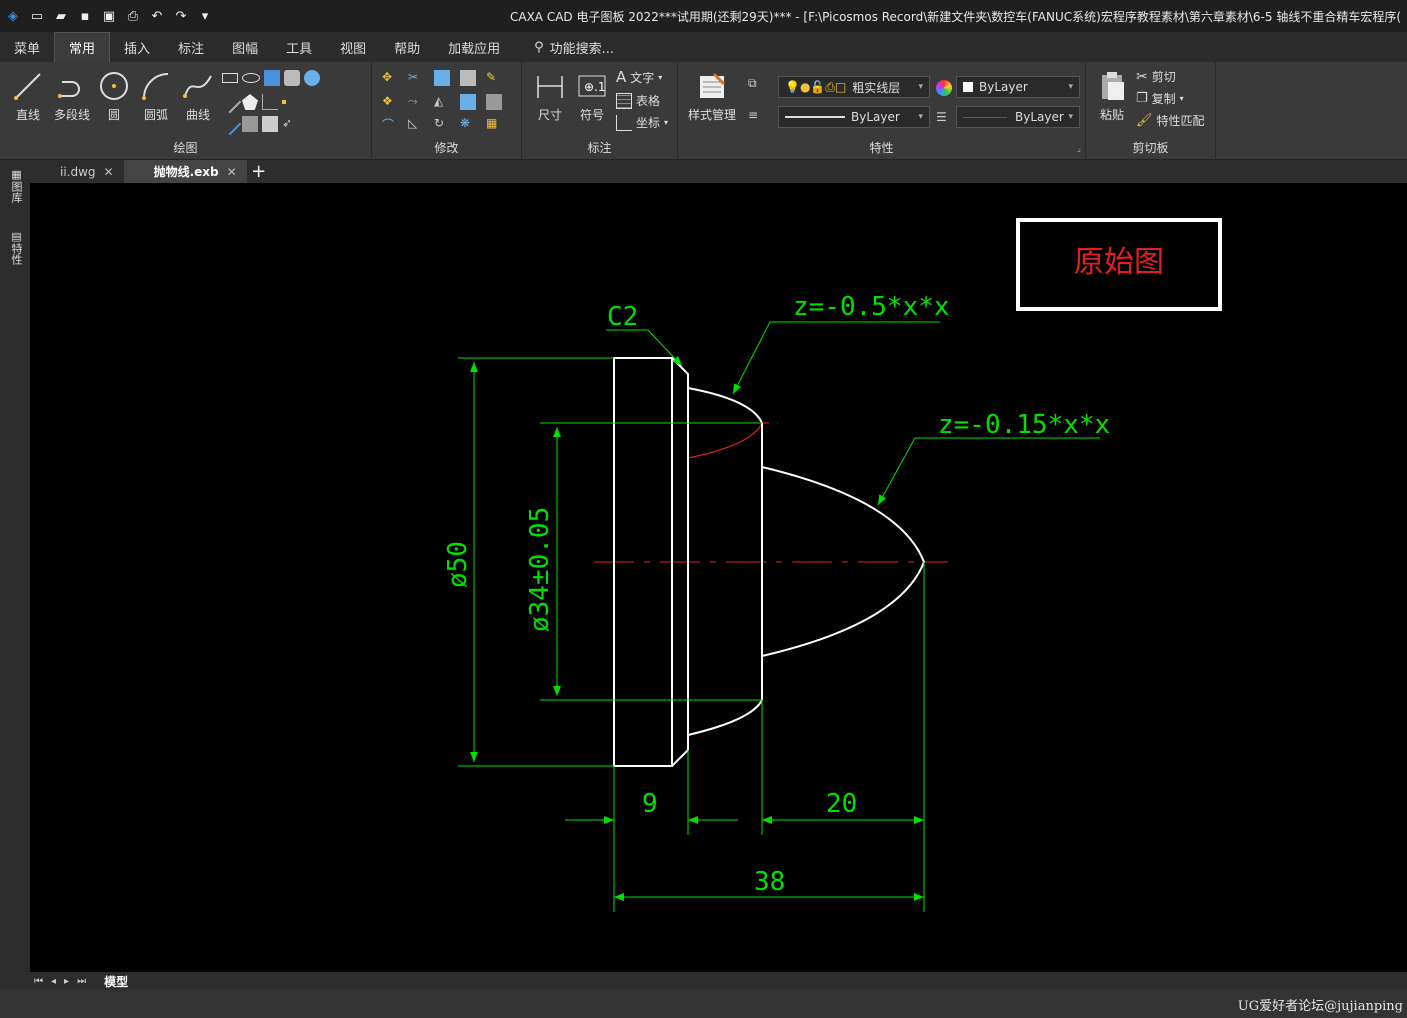 The height and width of the screenshot is (1018, 1407). I want to click on mirror-icon: ◭, so click(442, 102).